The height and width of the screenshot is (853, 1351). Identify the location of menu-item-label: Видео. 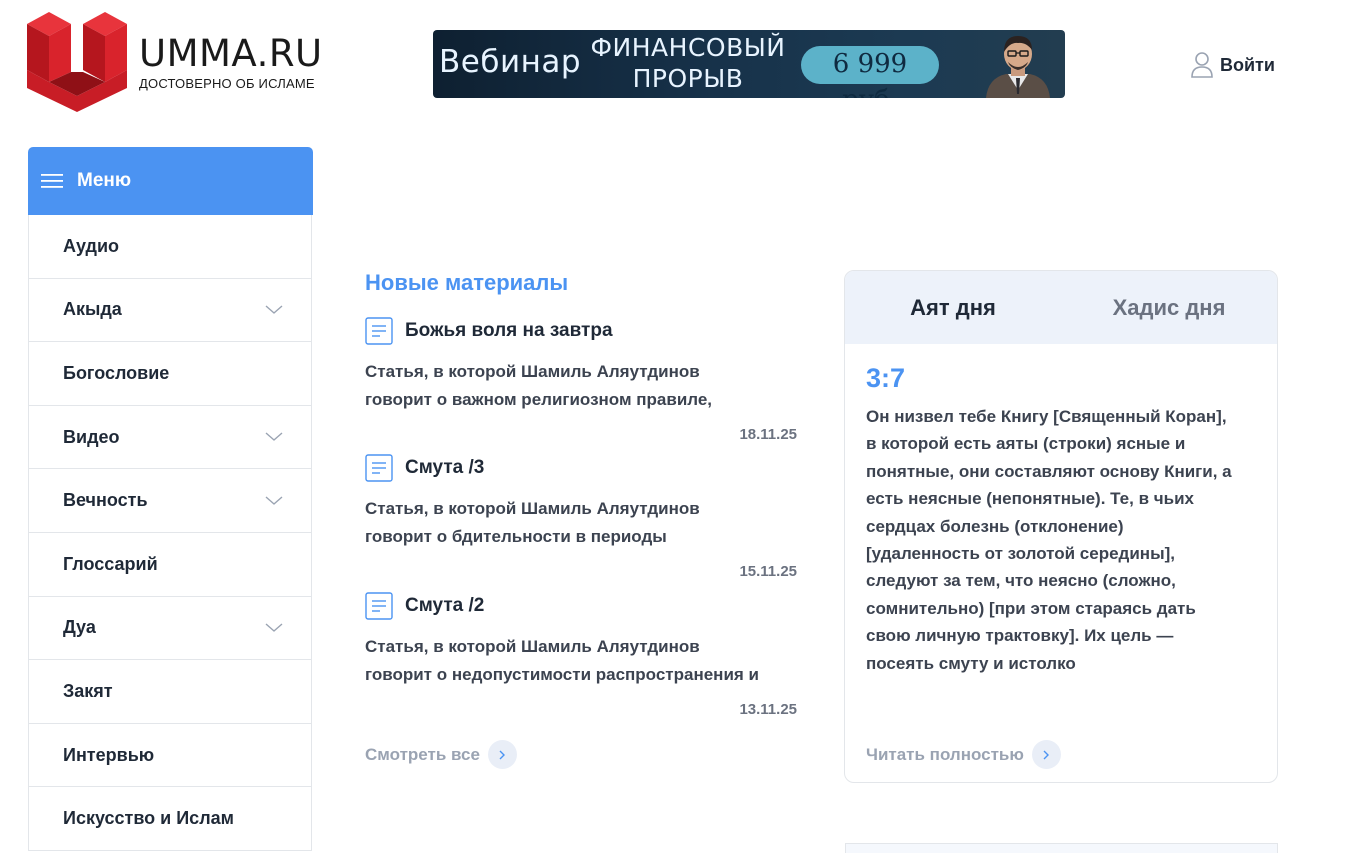
(91, 436).